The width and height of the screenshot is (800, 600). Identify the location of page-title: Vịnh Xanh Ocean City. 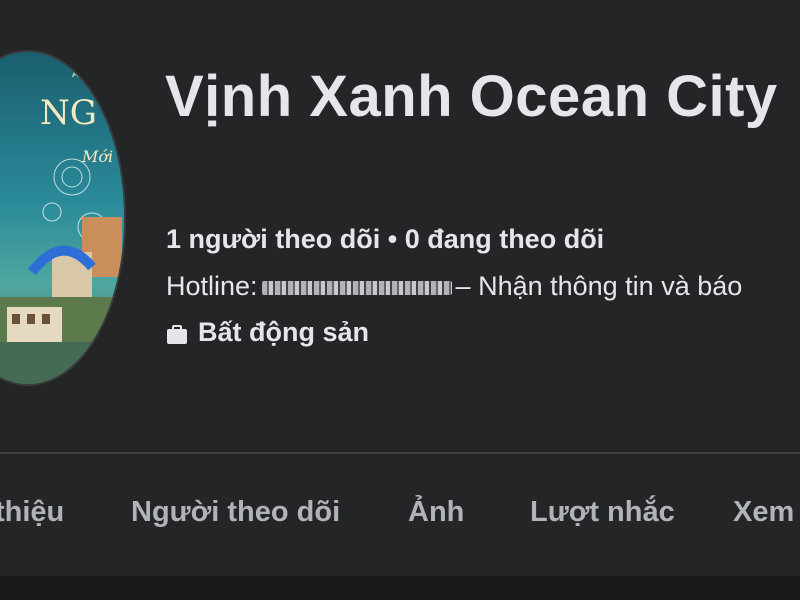
(471, 96).